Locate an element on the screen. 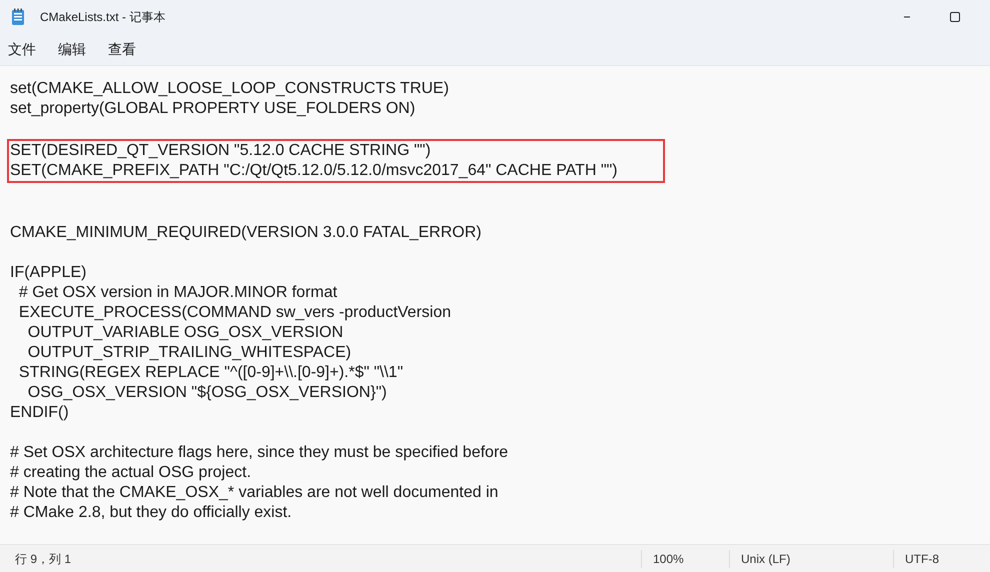 The width and height of the screenshot is (990, 572). window-title: CMakeLists.txt - 记事本 is located at coordinates (103, 17).